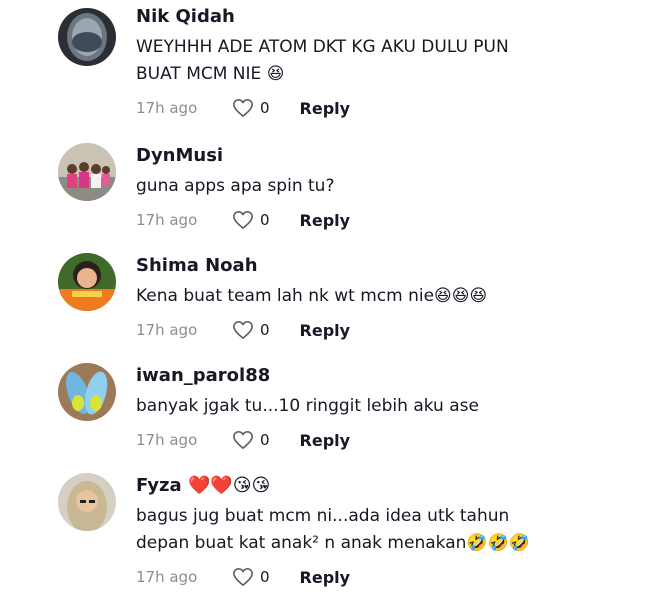  Describe the element at coordinates (387, 487) in the screenshot. I see `comment-username: Fyza ❤️❤️😘😘` at that location.